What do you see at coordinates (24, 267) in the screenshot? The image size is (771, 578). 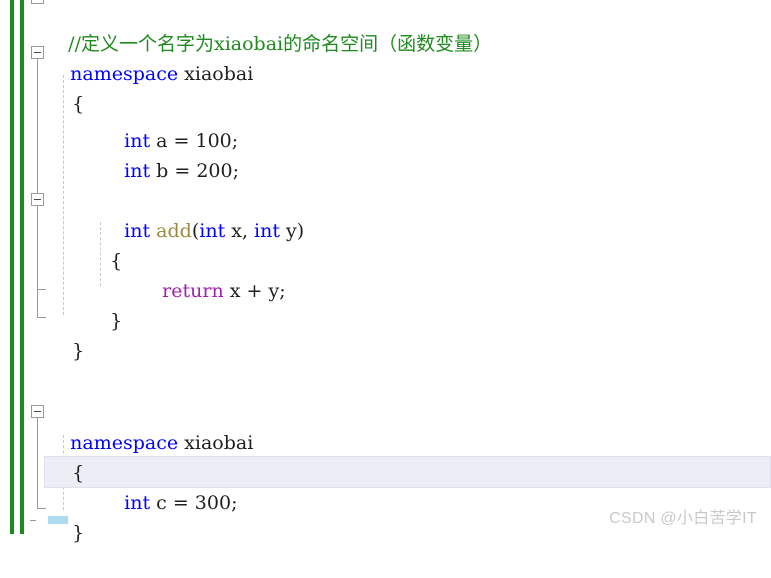 I see `outlining-gutter` at bounding box center [24, 267].